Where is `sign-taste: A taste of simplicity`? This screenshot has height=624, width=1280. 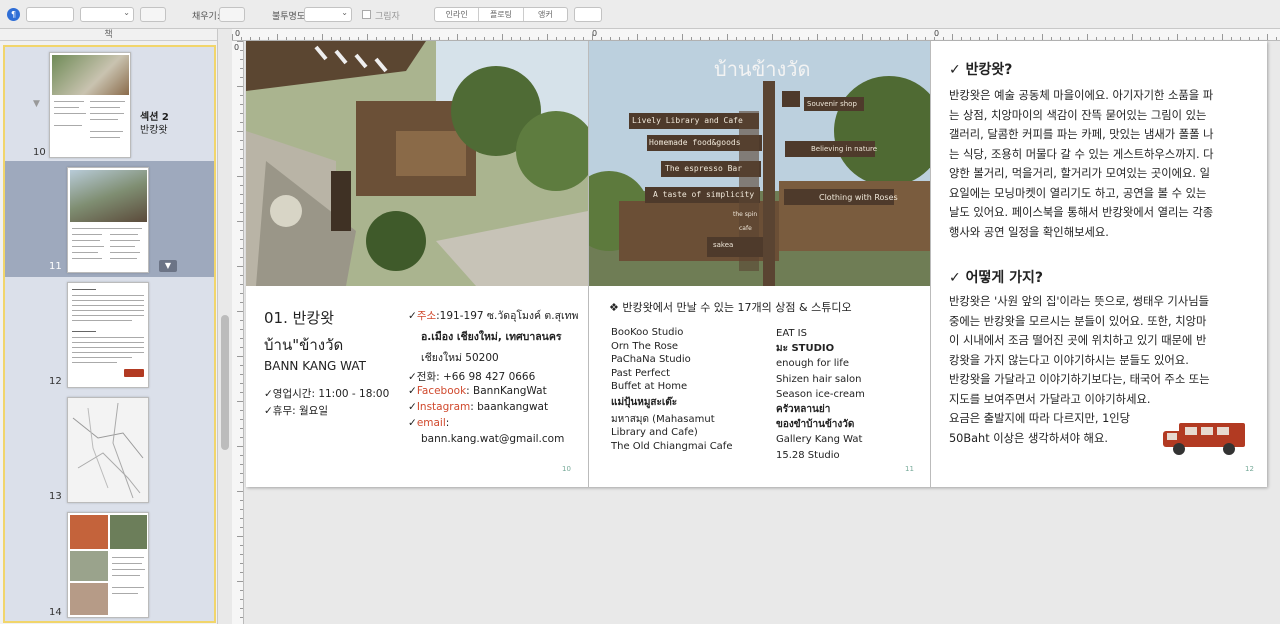
sign-taste: A taste of simplicity is located at coordinates (704, 194).